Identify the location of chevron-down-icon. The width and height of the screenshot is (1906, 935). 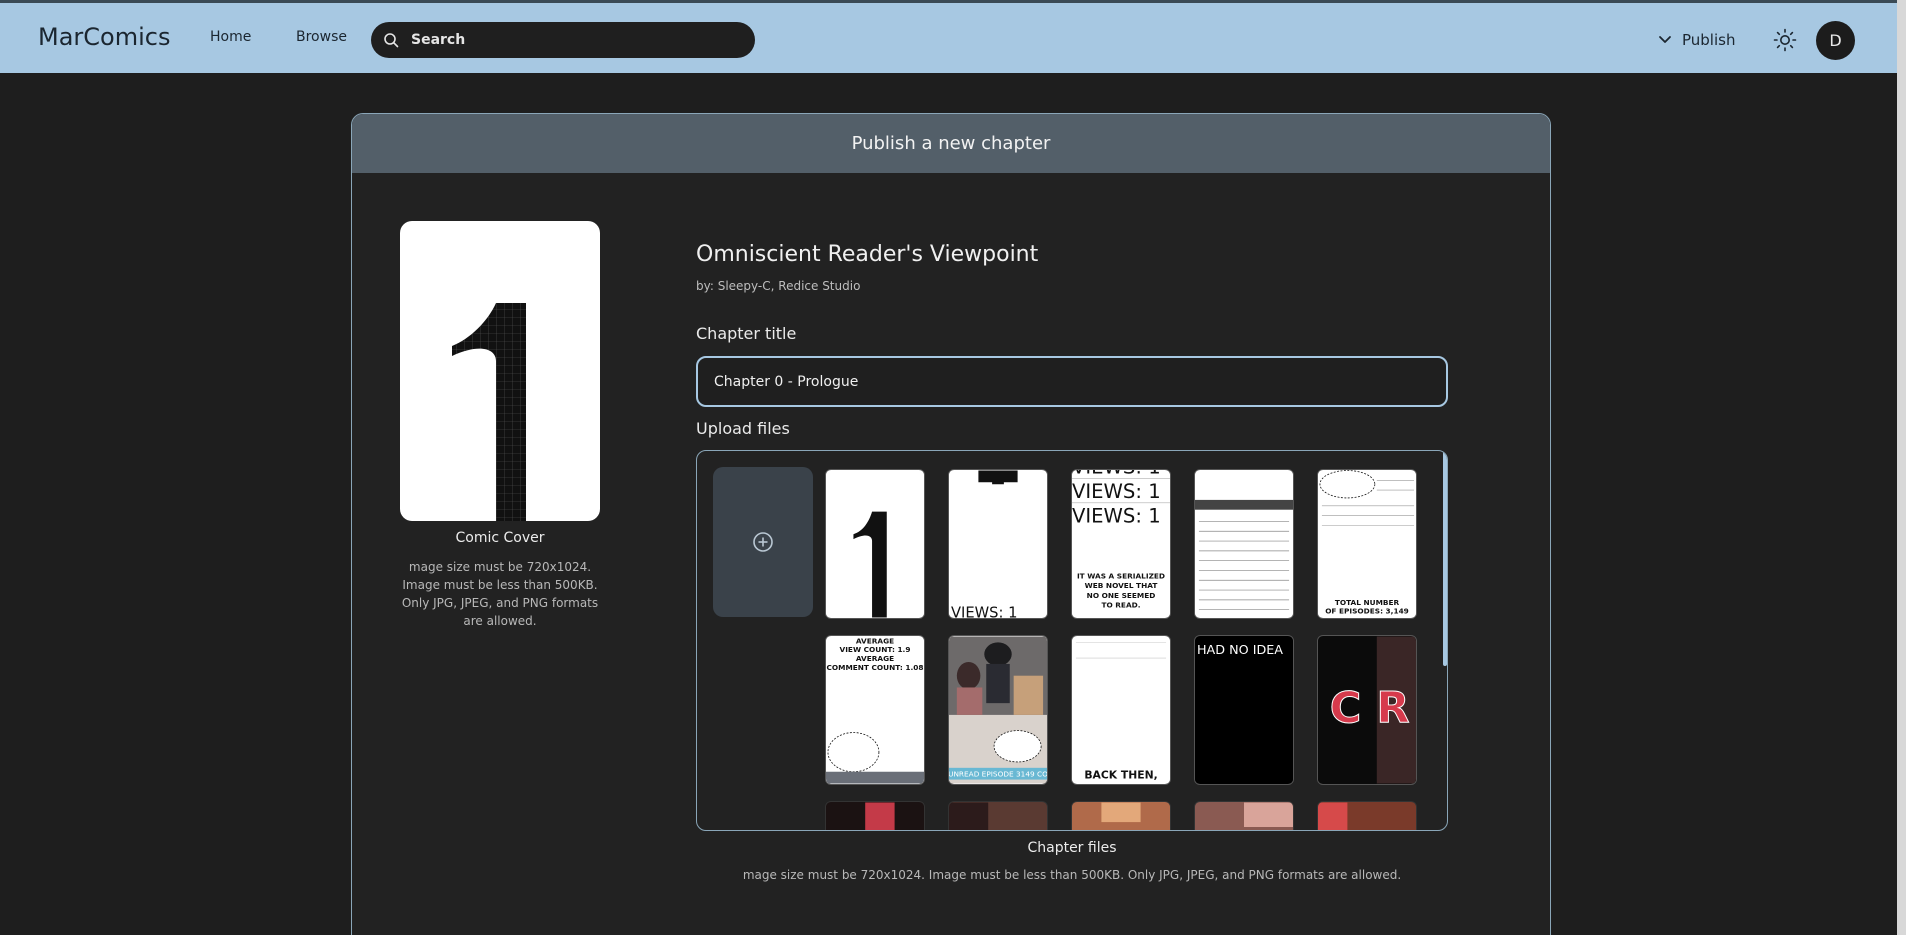
(1665, 39).